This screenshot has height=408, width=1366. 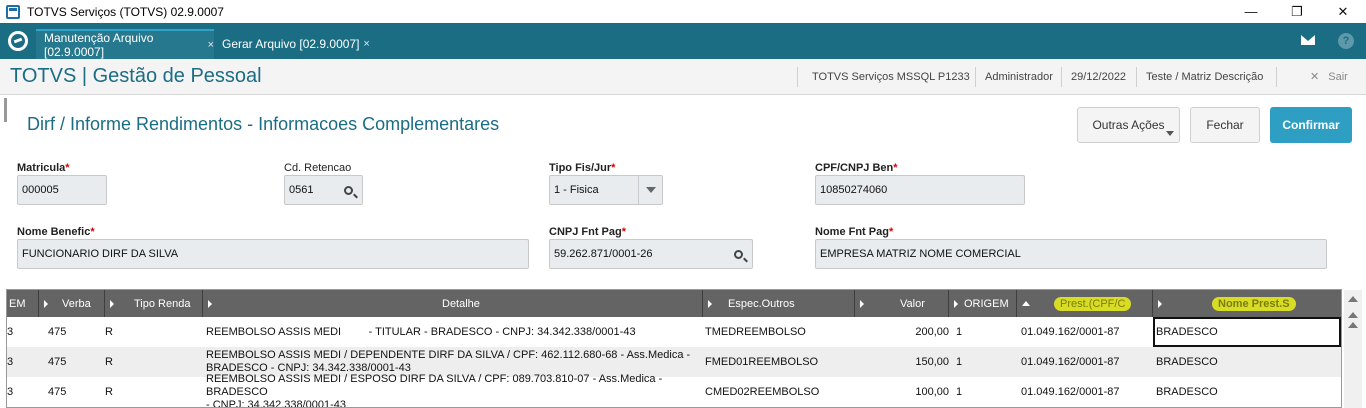 I want to click on cell-espec-outros: TMEDREEMBOLSO, so click(x=755, y=331).